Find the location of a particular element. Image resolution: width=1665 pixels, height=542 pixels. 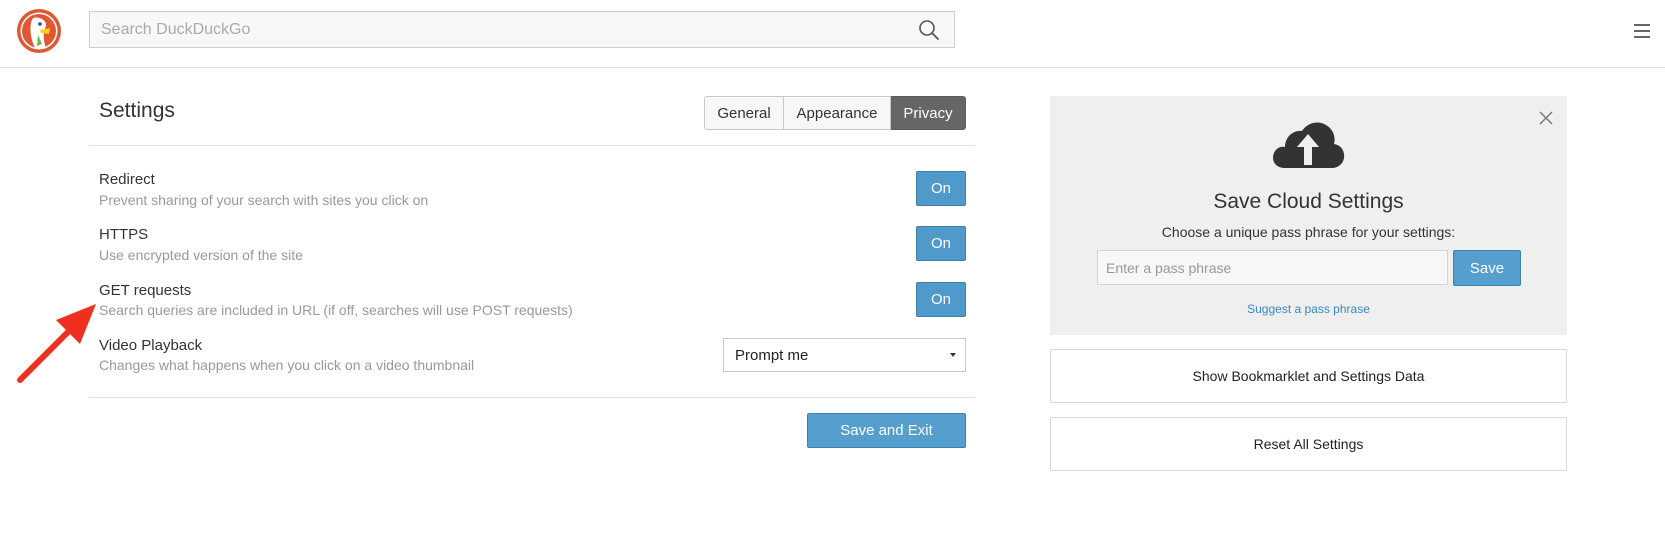

show-bookmarklet-button: Show Bookmarklet and Settings Data is located at coordinates (1308, 376).